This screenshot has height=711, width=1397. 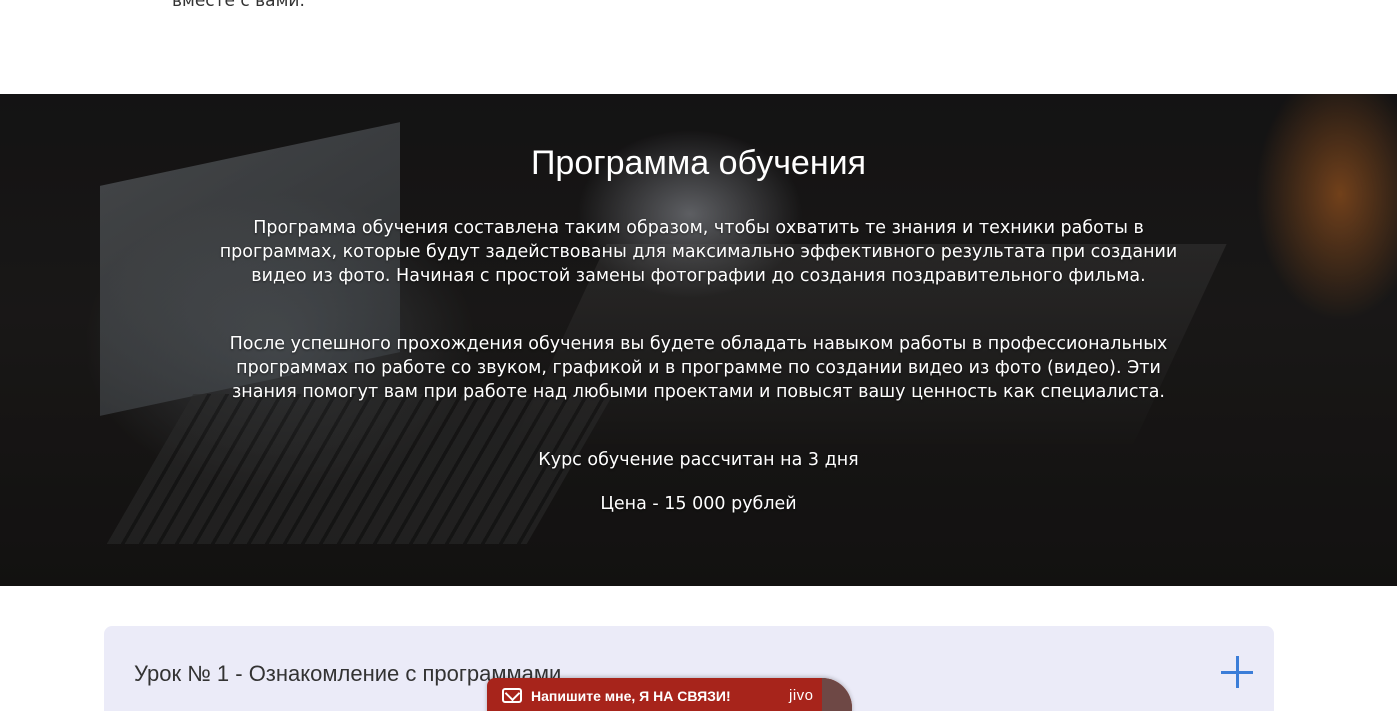 What do you see at coordinates (631, 696) in the screenshot?
I see `chat-label: Напишите мне, Я НА СВЯЗИ!` at bounding box center [631, 696].